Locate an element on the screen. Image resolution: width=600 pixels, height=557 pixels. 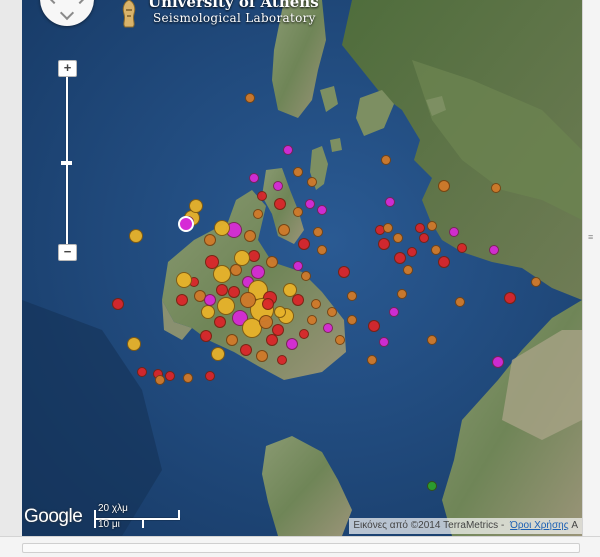
pan-down-icon is located at coordinates (67, 13).